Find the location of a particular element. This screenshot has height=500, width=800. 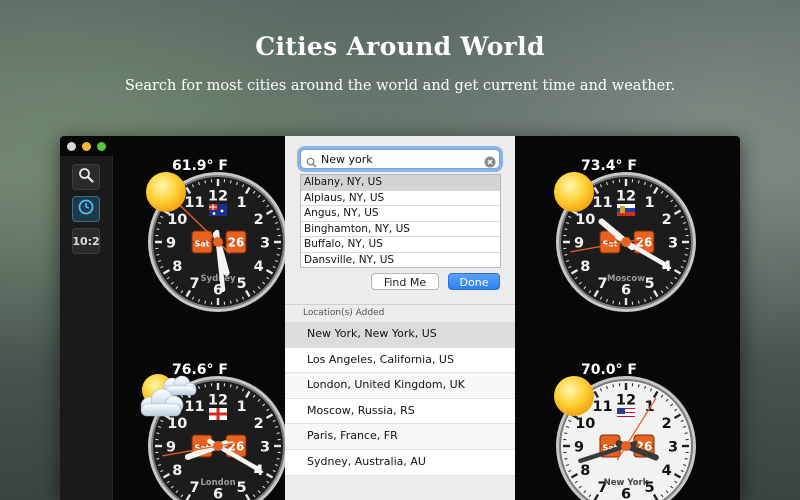

sidebar-clock-button is located at coordinates (86, 209).